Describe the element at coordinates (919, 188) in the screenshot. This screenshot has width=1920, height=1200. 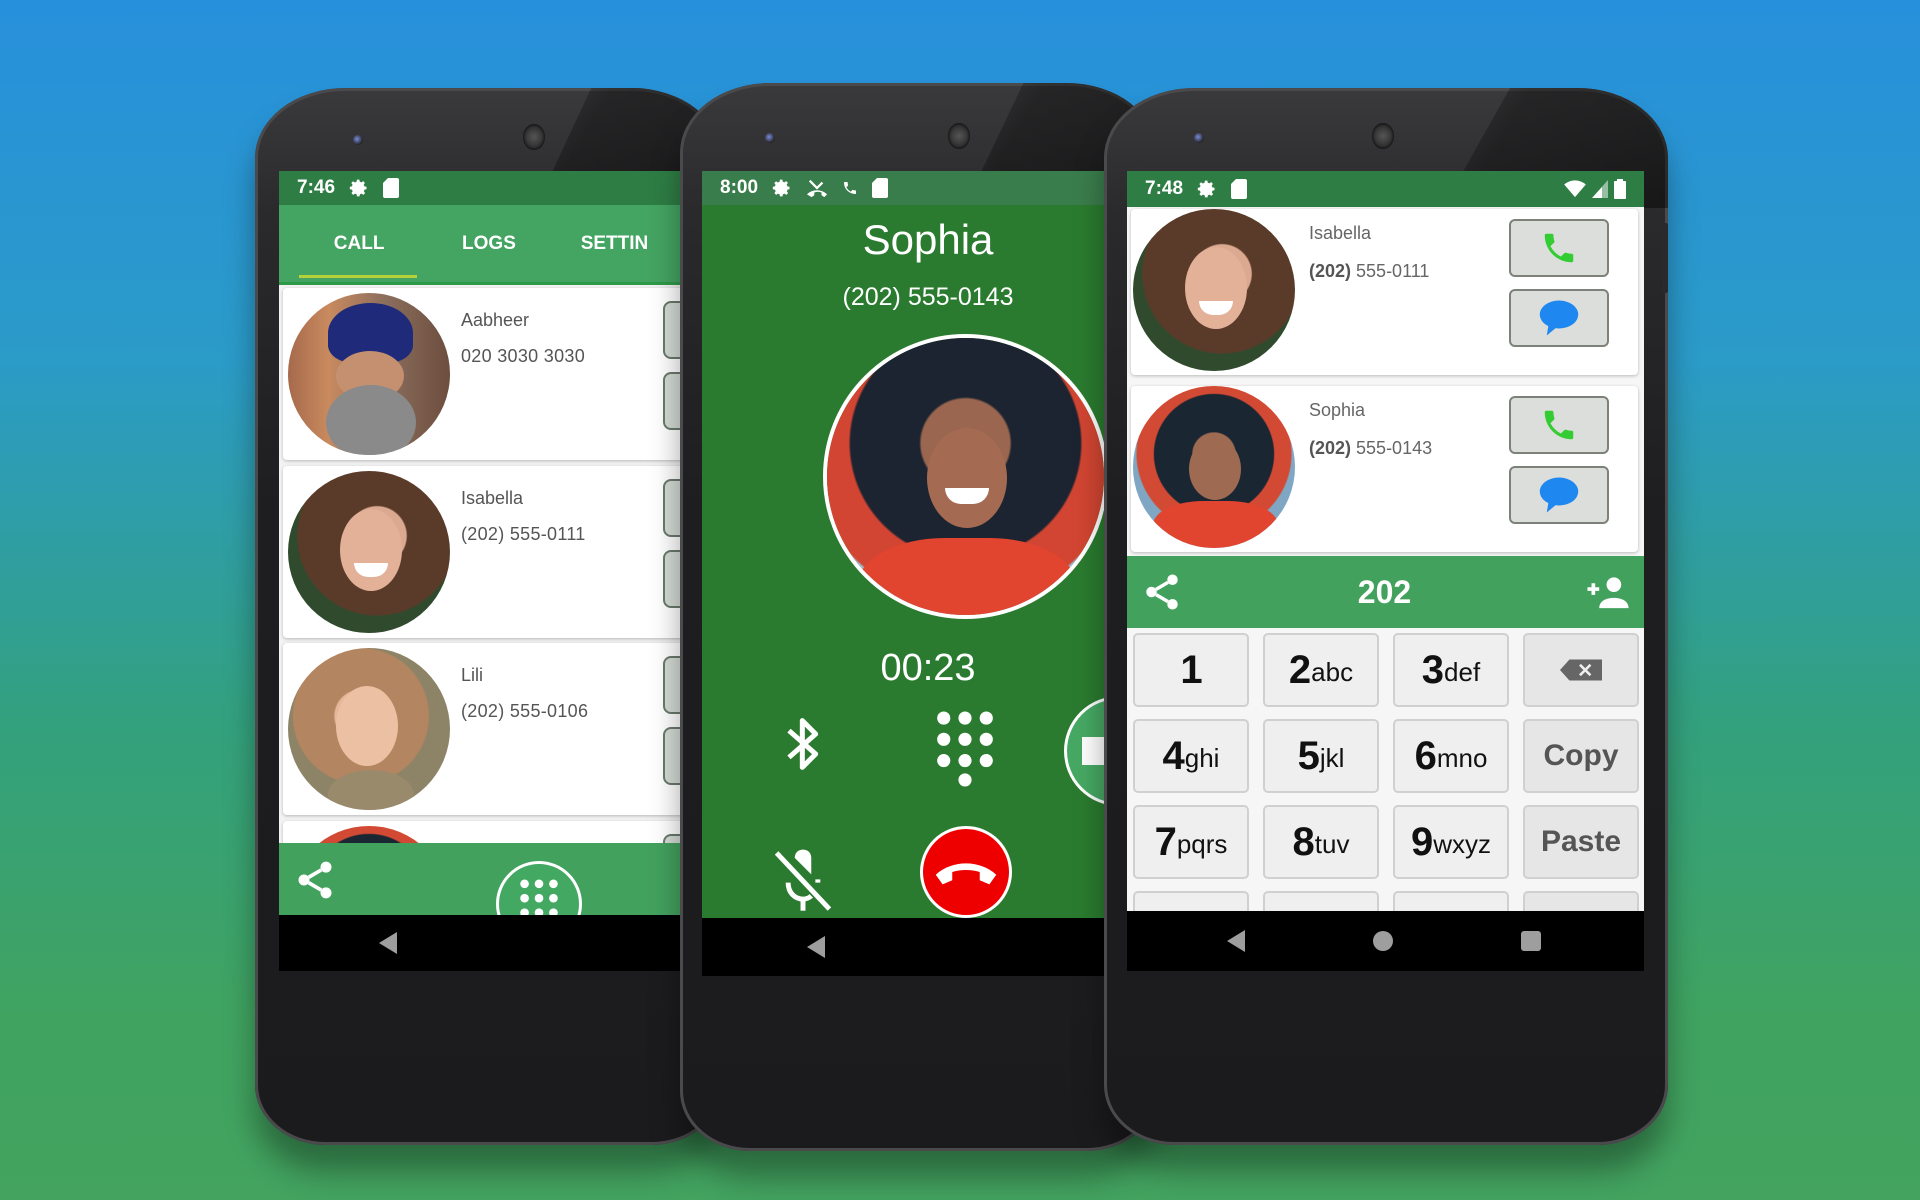
I see `status-bar: 8:00` at that location.